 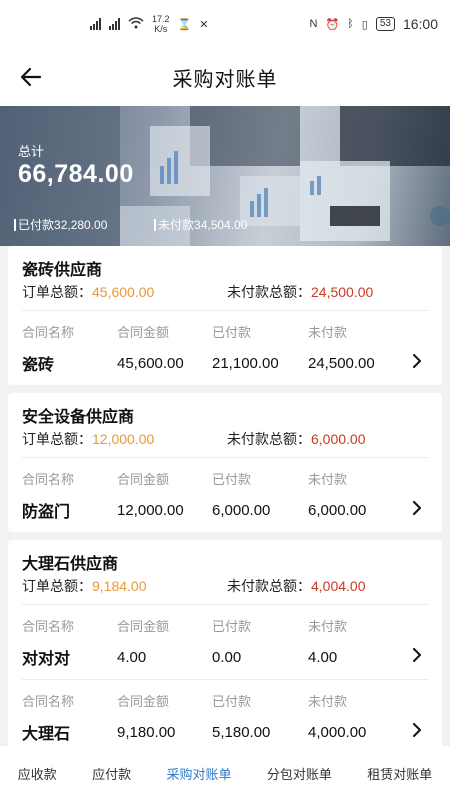 What do you see at coordinates (161, 29) in the screenshot?
I see `speed-unit: K/s` at bounding box center [161, 29].